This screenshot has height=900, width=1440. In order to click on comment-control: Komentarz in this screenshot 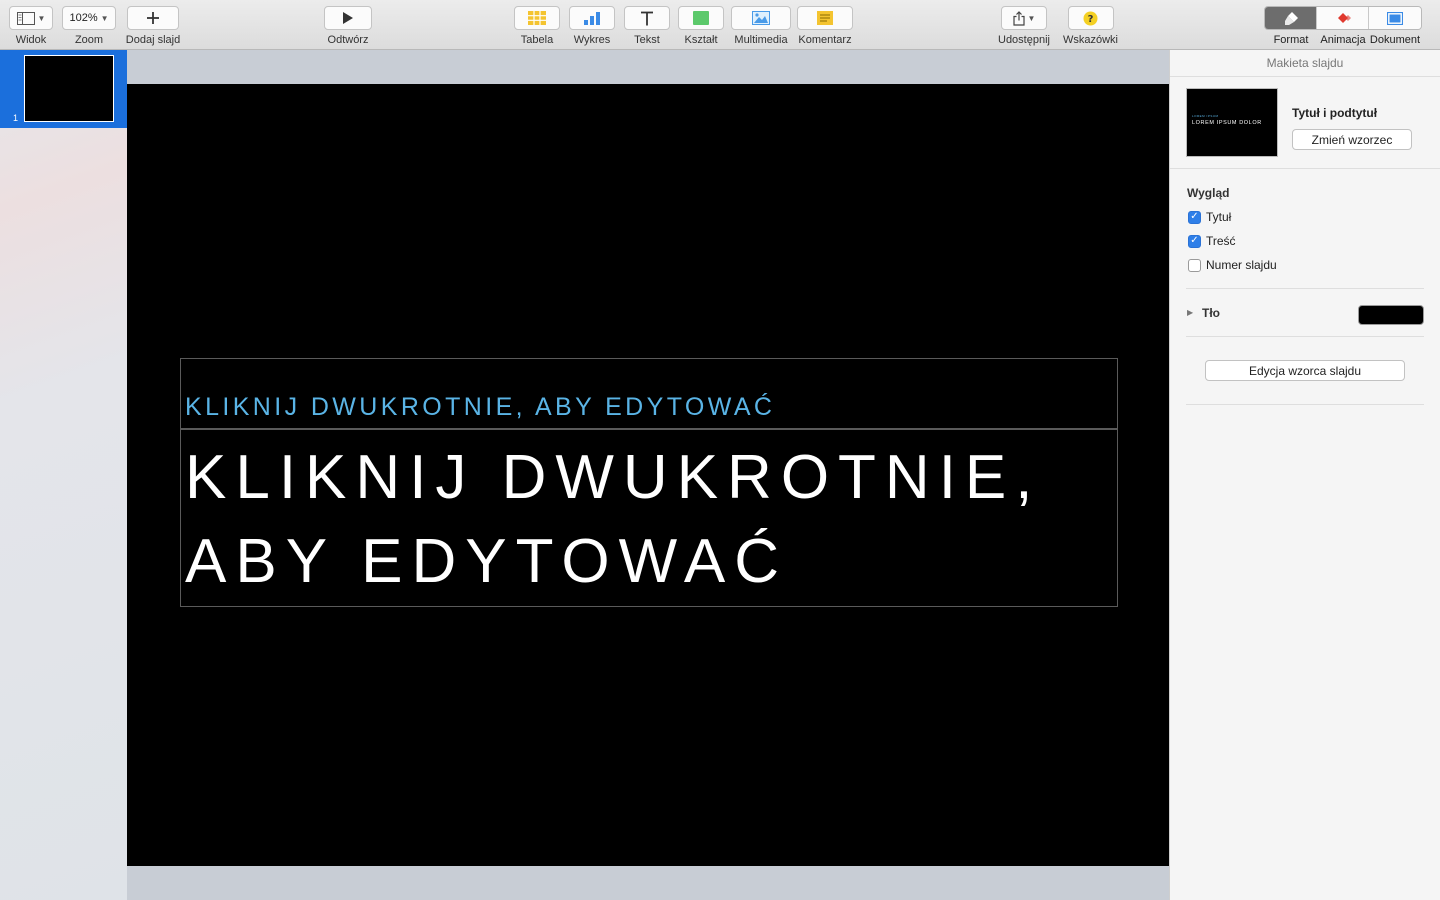, I will do `click(825, 26)`.